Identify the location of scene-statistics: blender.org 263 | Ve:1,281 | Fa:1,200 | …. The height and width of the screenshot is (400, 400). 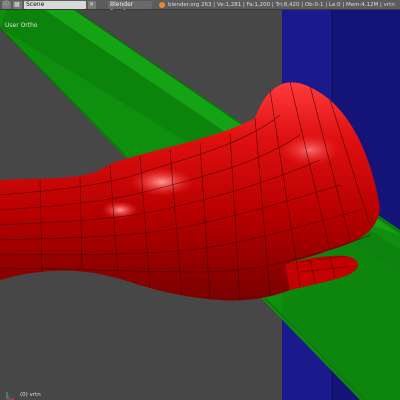
(281, 5).